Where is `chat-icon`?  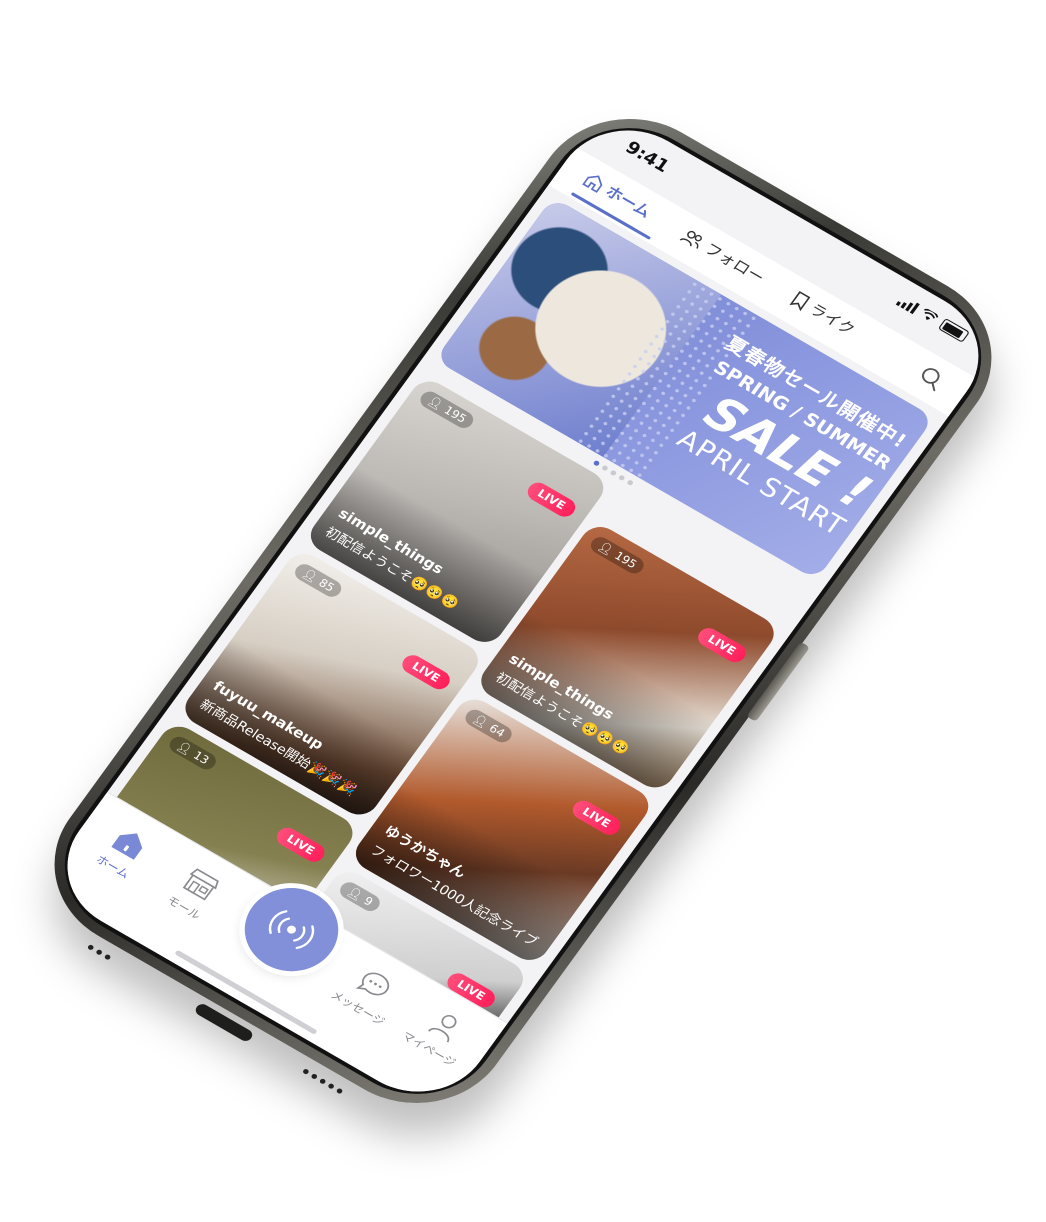 chat-icon is located at coordinates (372, 984).